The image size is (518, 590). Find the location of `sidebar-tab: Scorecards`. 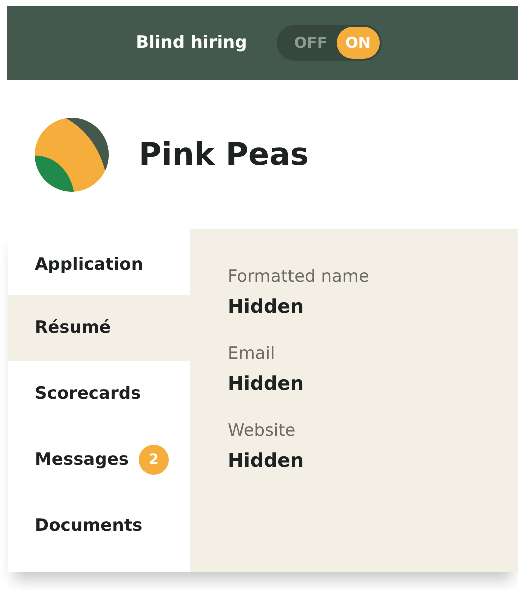

sidebar-tab: Scorecards is located at coordinates (99, 394).